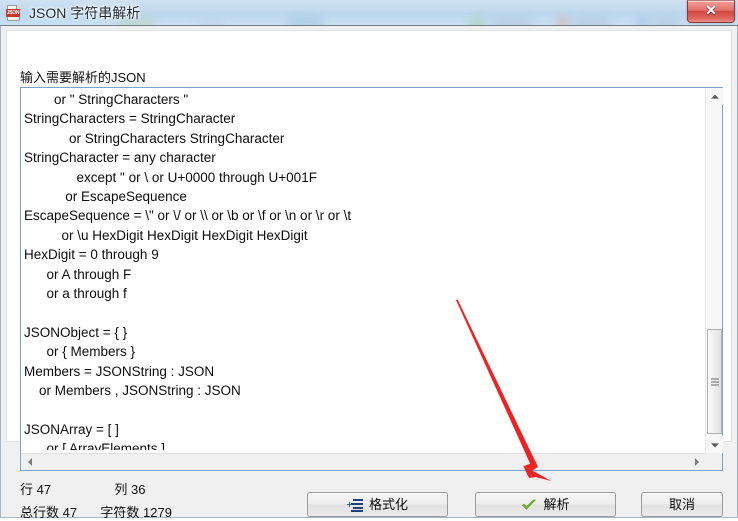 Image resolution: width=738 pixels, height=521 pixels. I want to click on scroll-up-icon, so click(714, 96).